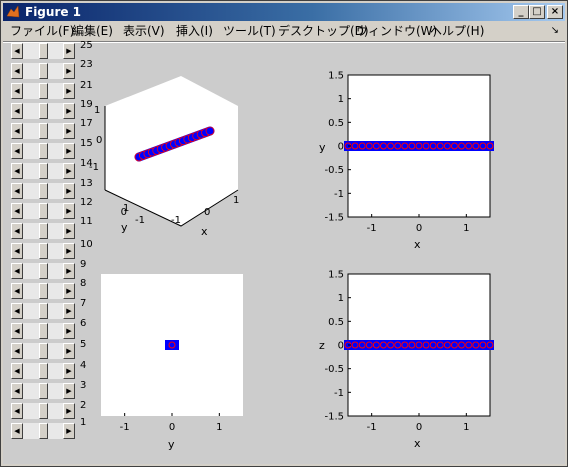  What do you see at coordinates (457, 31) in the screenshot?
I see `menu-help: ヘルプ(H)` at bounding box center [457, 31].